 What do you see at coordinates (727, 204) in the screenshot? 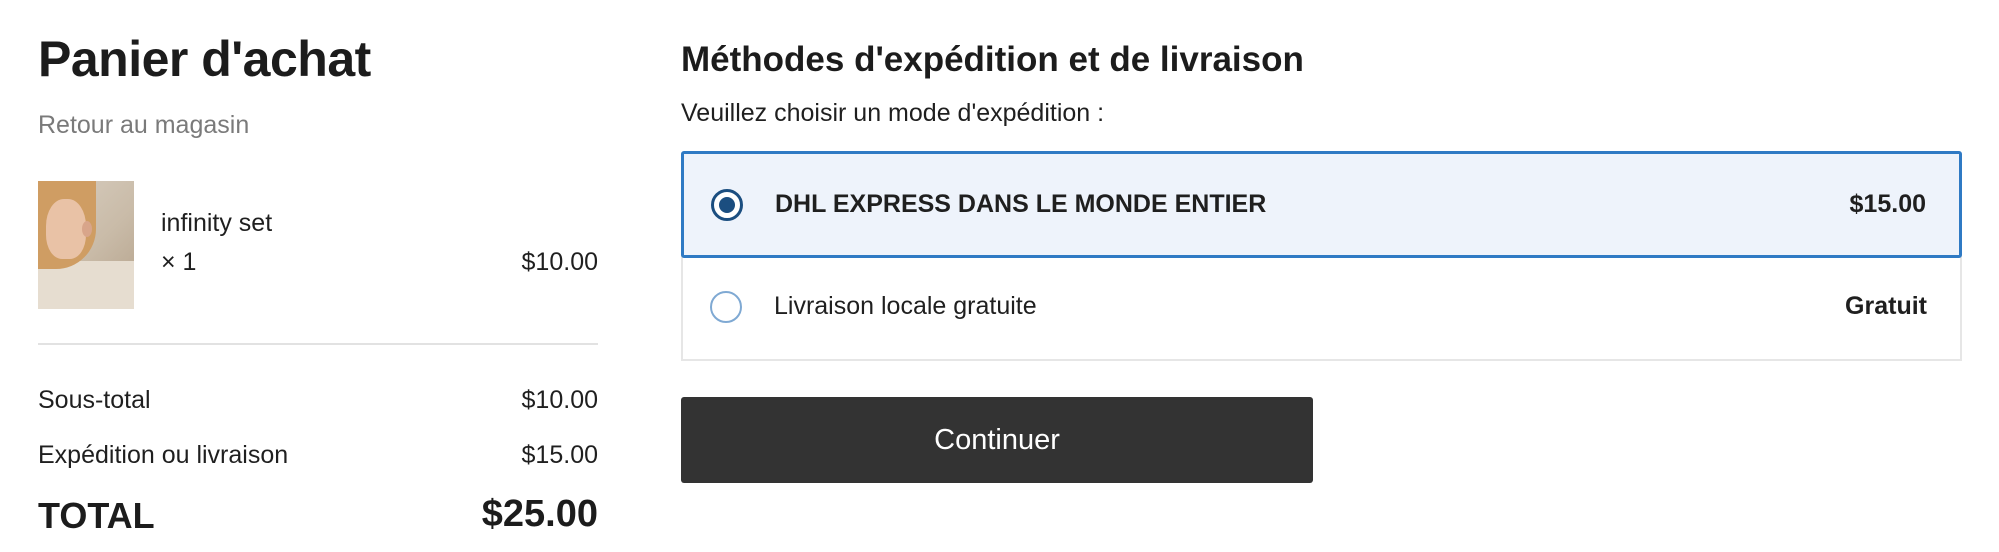
I see `radio-selected-icon` at bounding box center [727, 204].